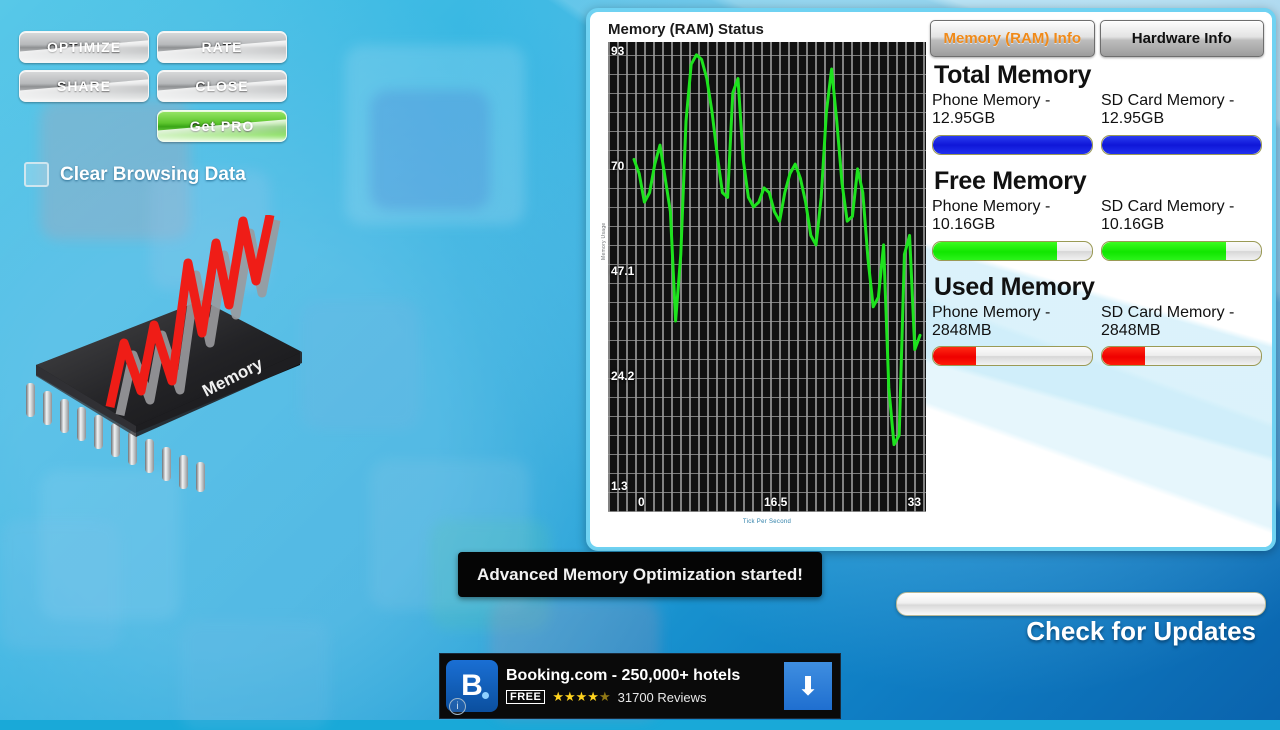  I want to click on check-for-updates-label: Check for Updates, so click(1141, 631).